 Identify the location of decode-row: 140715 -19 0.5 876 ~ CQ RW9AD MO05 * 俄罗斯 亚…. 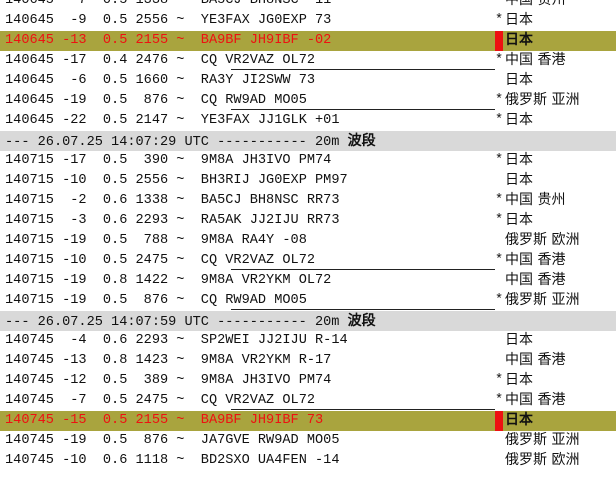
(308, 301).